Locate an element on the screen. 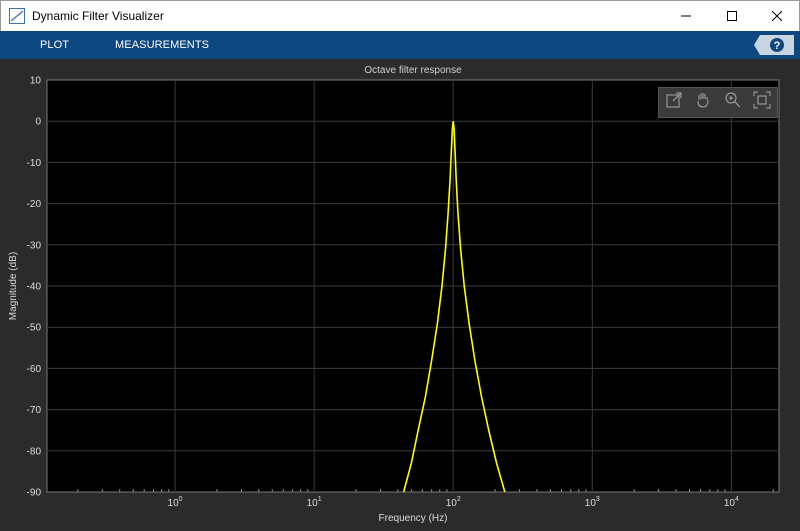  y-tick-label: 10 is located at coordinates (36, 81).